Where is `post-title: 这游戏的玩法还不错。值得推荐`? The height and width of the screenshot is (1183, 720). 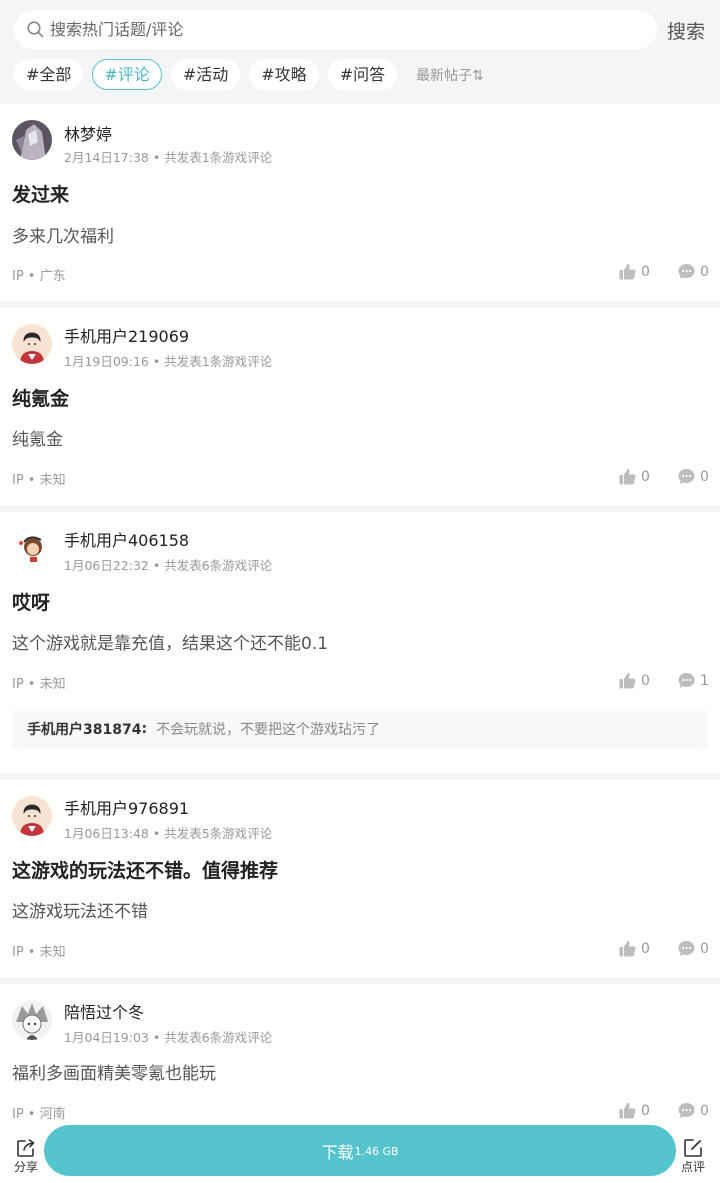
post-title: 这游戏的玩法还不错。值得推荐 is located at coordinates (145, 871).